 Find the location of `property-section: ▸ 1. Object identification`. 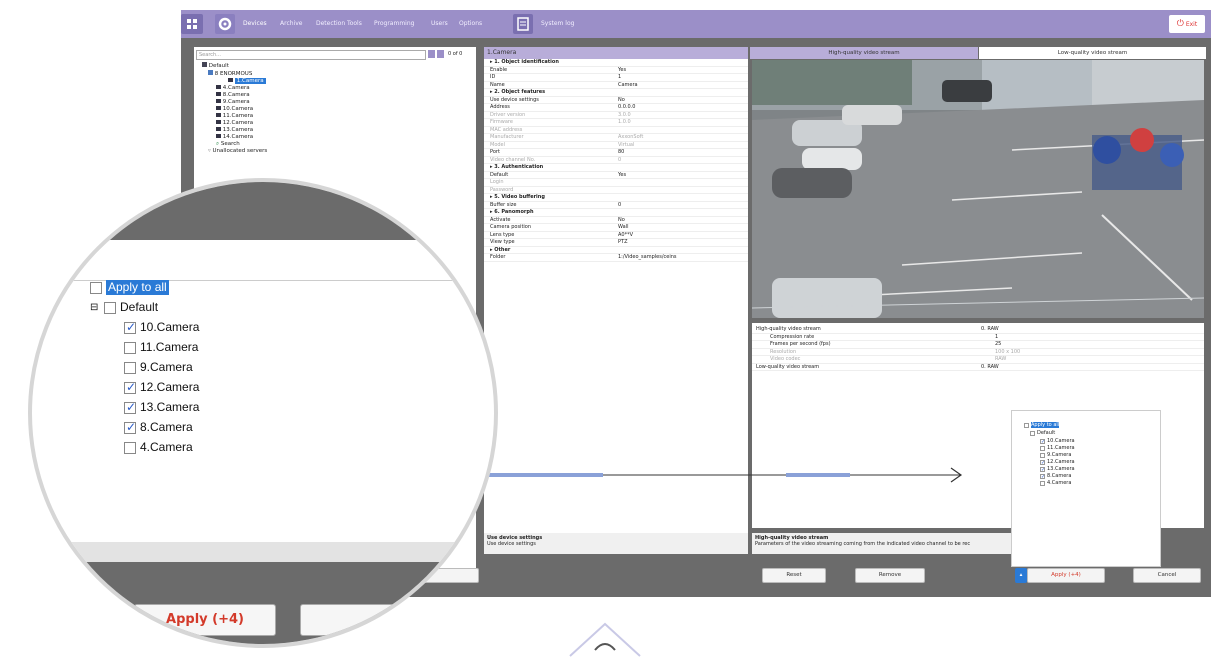

property-section: ▸ 1. Object identification is located at coordinates (616, 63).